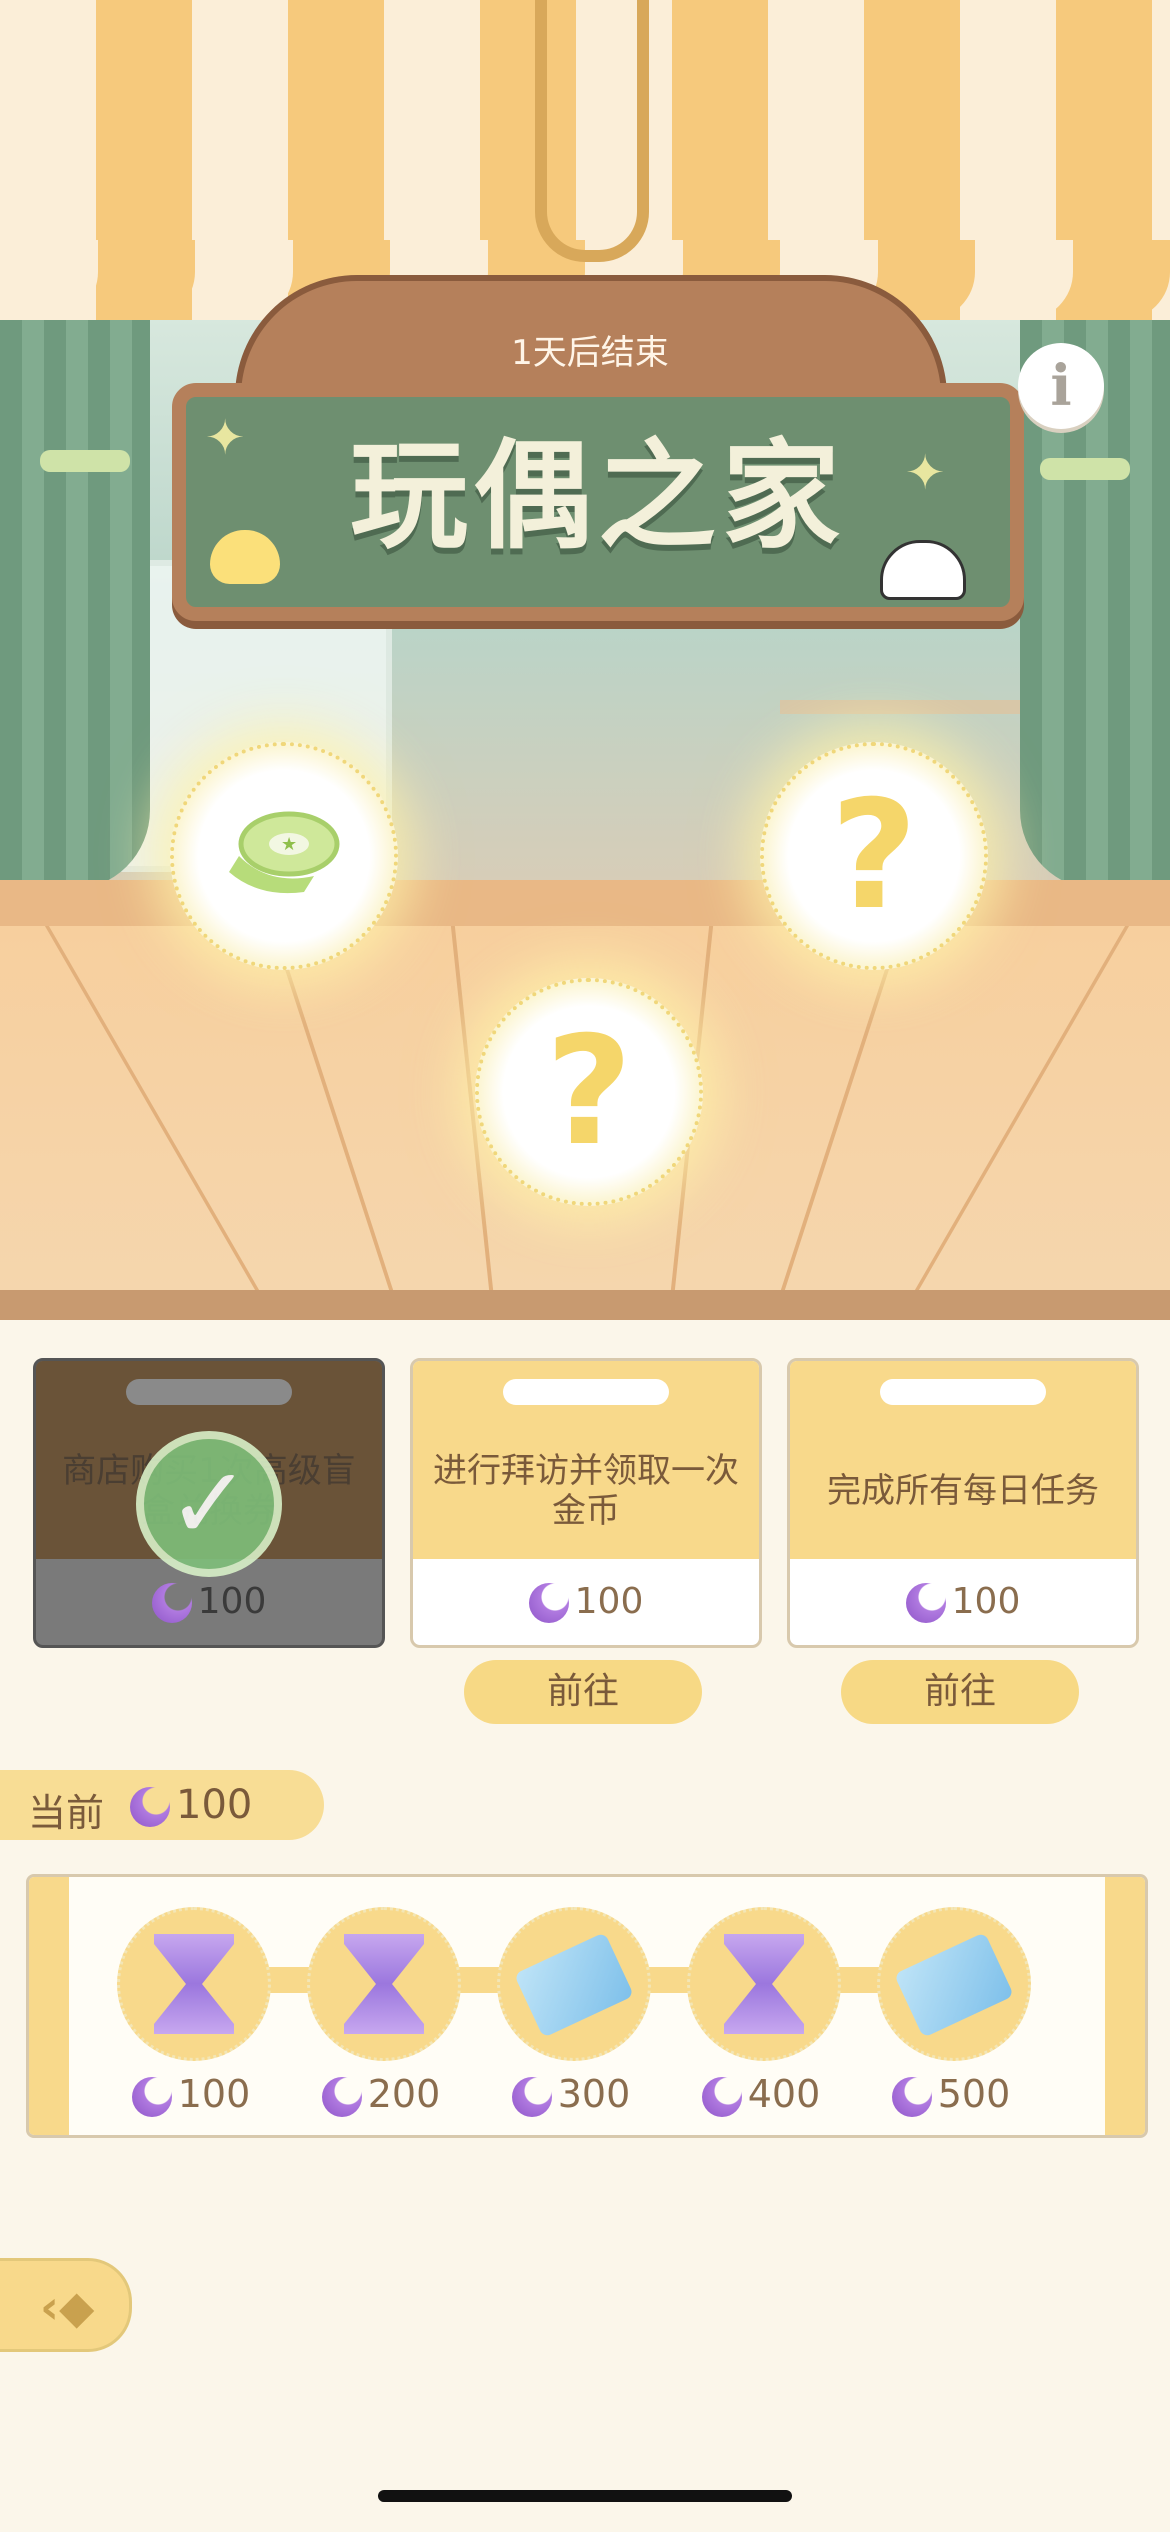 This screenshot has width=1170, height=2532. What do you see at coordinates (951, 2094) in the screenshot?
I see `milestone-cost: 500` at bounding box center [951, 2094].